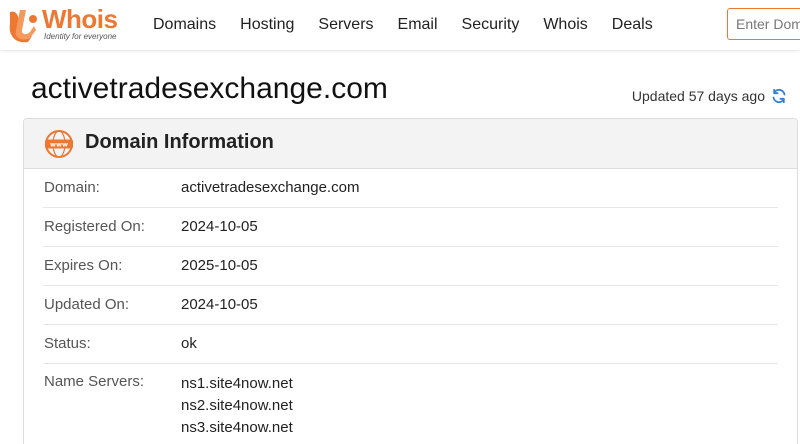  I want to click on info-label: Registered On:, so click(94, 226).